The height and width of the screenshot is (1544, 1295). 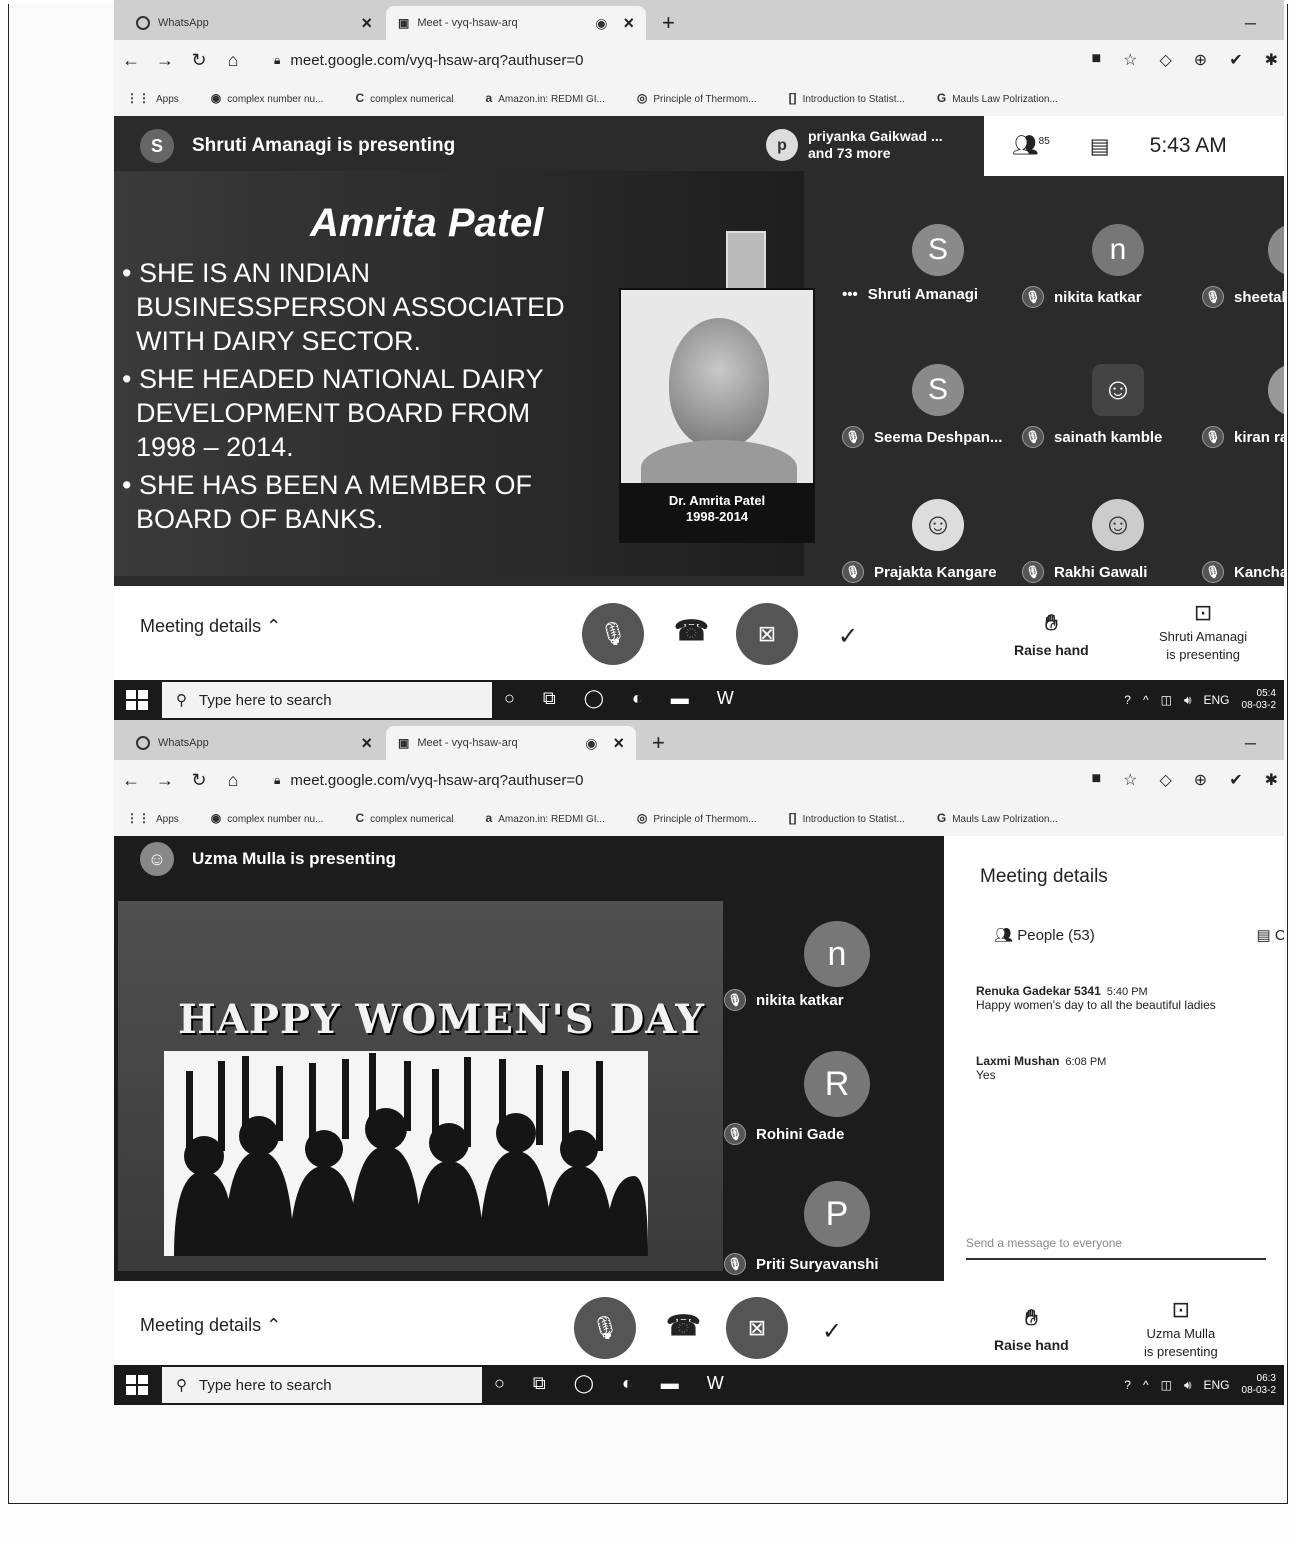 What do you see at coordinates (254, 23) in the screenshot?
I see `tab-whatsapp: WhatsApp ×` at bounding box center [254, 23].